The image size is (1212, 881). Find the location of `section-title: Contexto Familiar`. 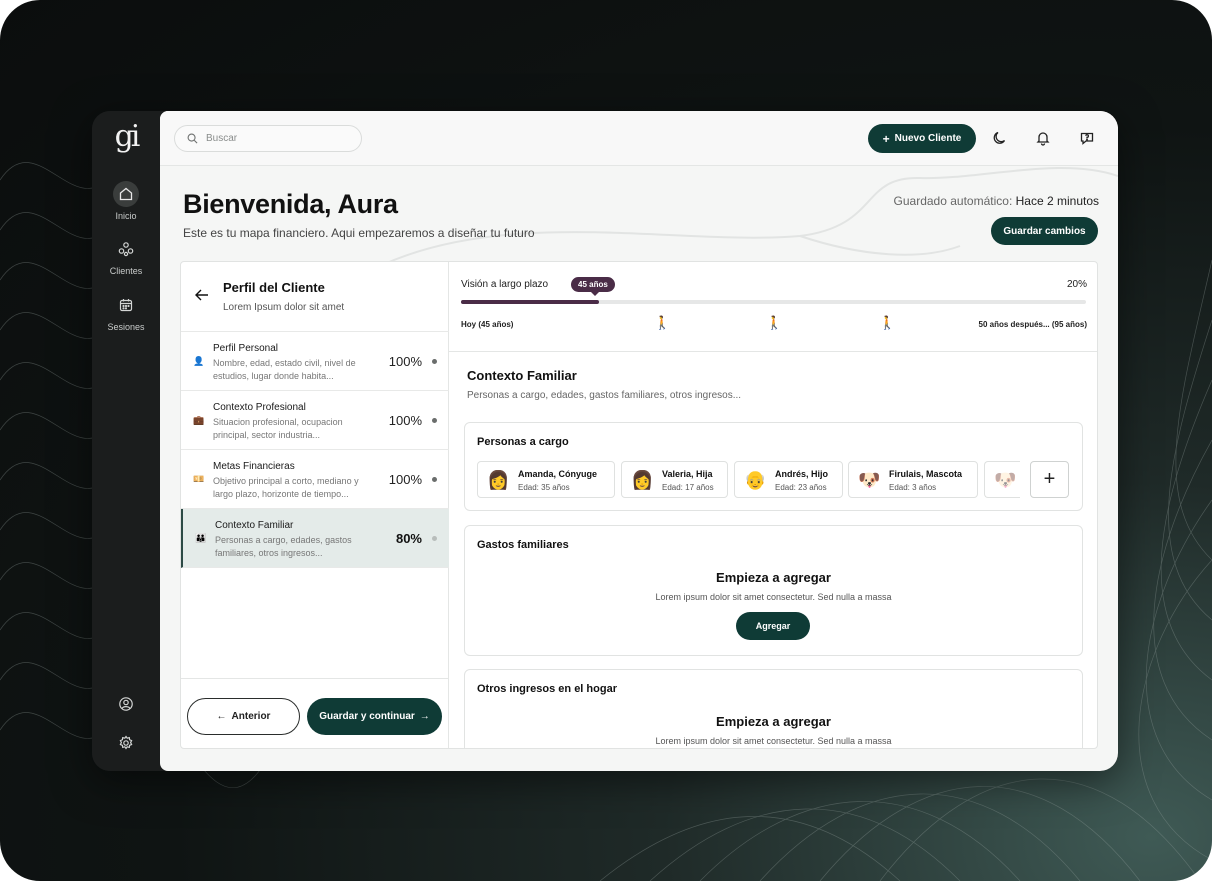

section-title: Contexto Familiar is located at coordinates (522, 375).